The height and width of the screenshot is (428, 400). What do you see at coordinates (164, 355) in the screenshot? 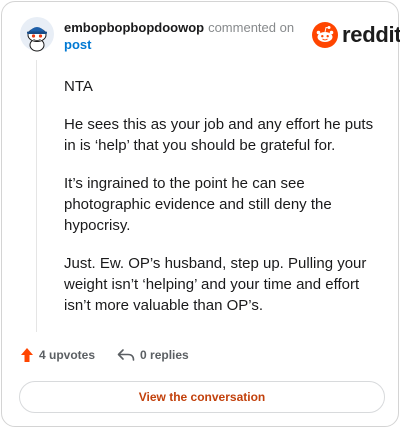
I see `reply-count: 0 replies` at bounding box center [164, 355].